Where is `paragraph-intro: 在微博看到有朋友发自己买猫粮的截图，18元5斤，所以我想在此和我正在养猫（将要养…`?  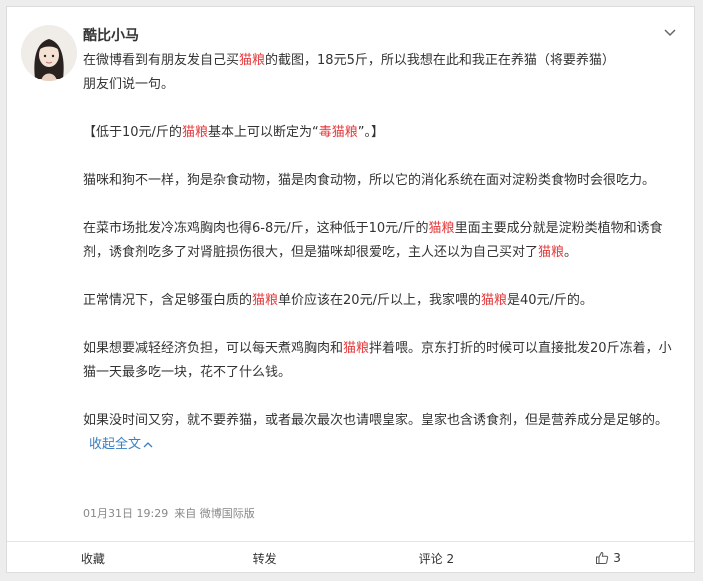 paragraph-intro: 在微博看到有朋友发自己买猫粮的截图，18元5斤，所以我想在此和我正在养猫（将要养… is located at coordinates (349, 72).